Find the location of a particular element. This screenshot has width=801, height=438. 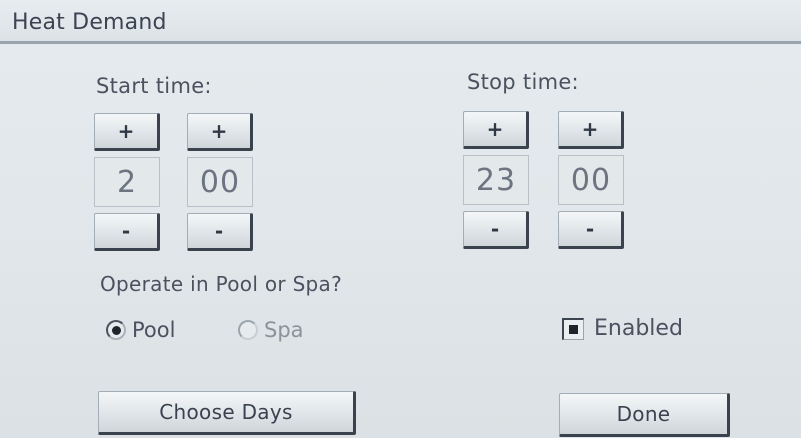

title-bar: Heat Demand is located at coordinates (400, 22).